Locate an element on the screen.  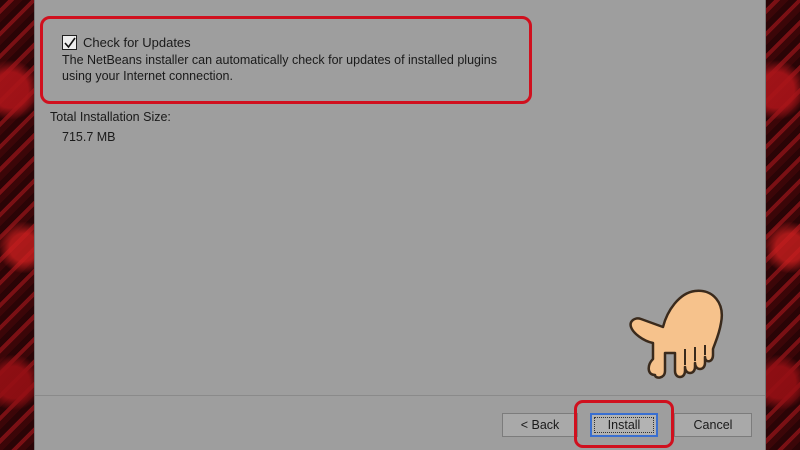
updates-description-line-2: using your Internet connection. is located at coordinates (147, 76).